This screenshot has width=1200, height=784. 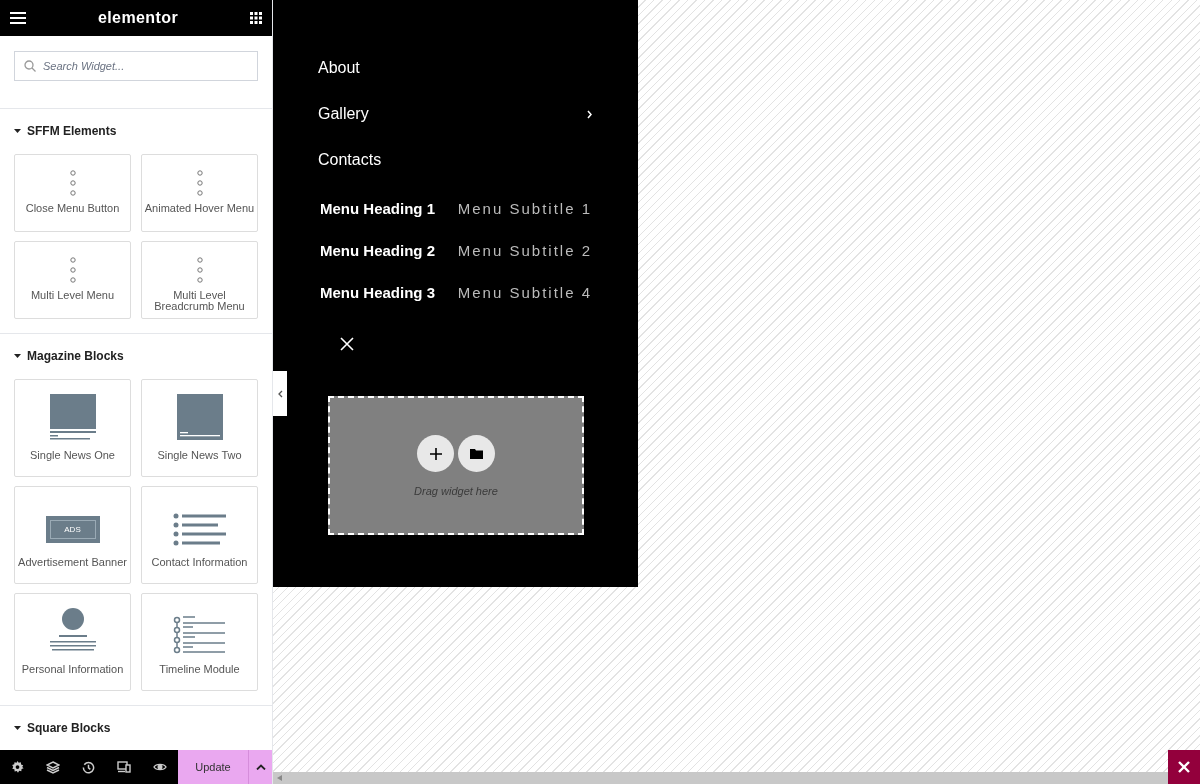 I want to click on menu-icon, so click(x=18, y=18).